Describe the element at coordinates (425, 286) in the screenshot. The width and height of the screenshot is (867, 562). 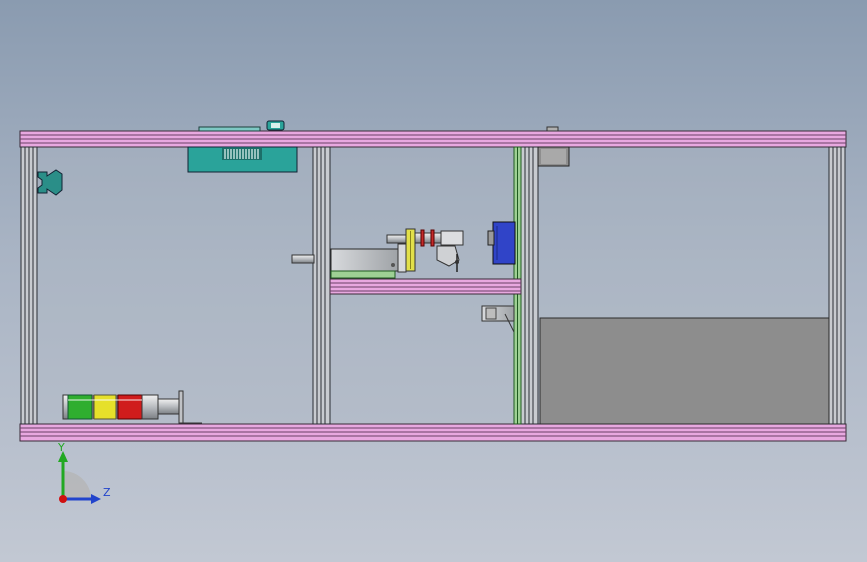
I see `middle-shelf` at that location.